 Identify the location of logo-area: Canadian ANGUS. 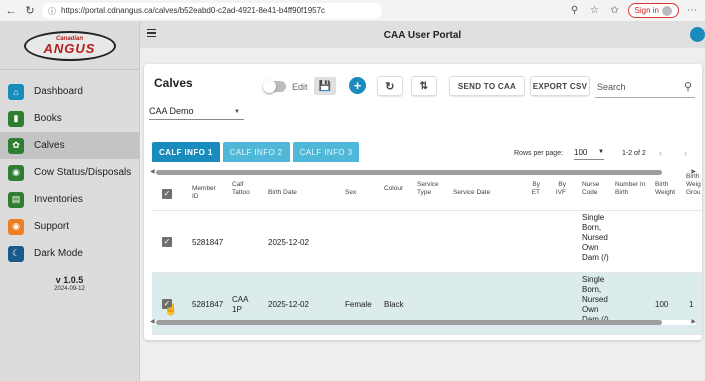
(69, 46).